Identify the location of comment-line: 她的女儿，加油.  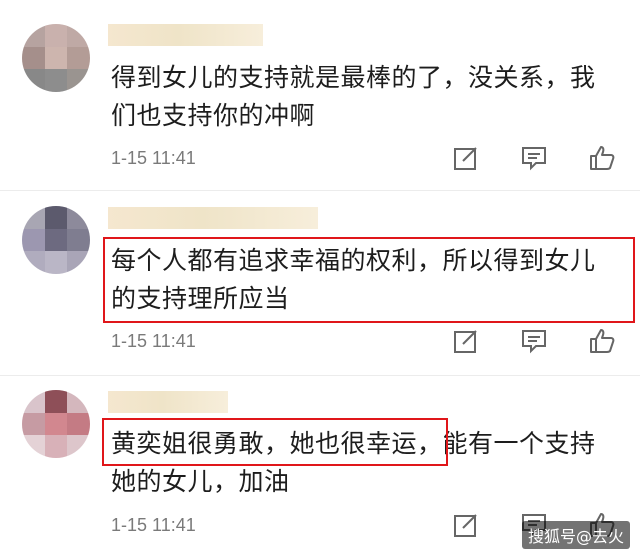
(200, 481).